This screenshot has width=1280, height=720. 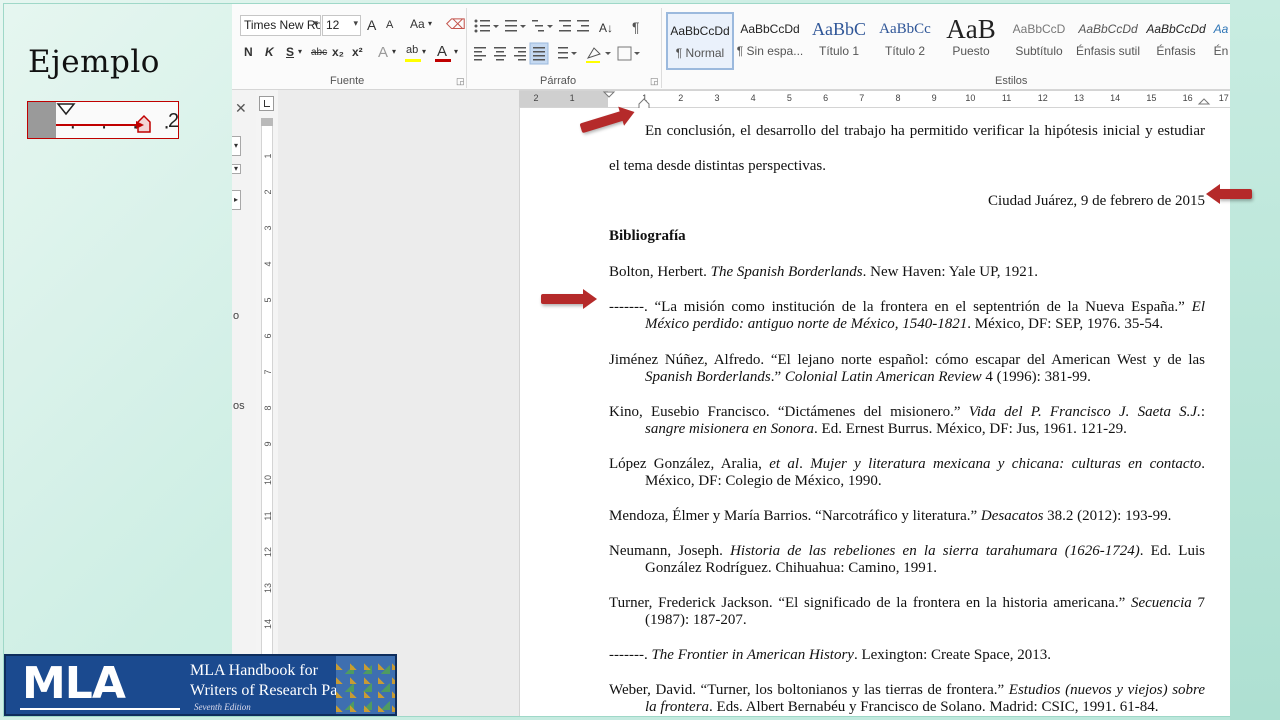 What do you see at coordinates (1203, 412) in the screenshot?
I see `text-run: :` at bounding box center [1203, 412].